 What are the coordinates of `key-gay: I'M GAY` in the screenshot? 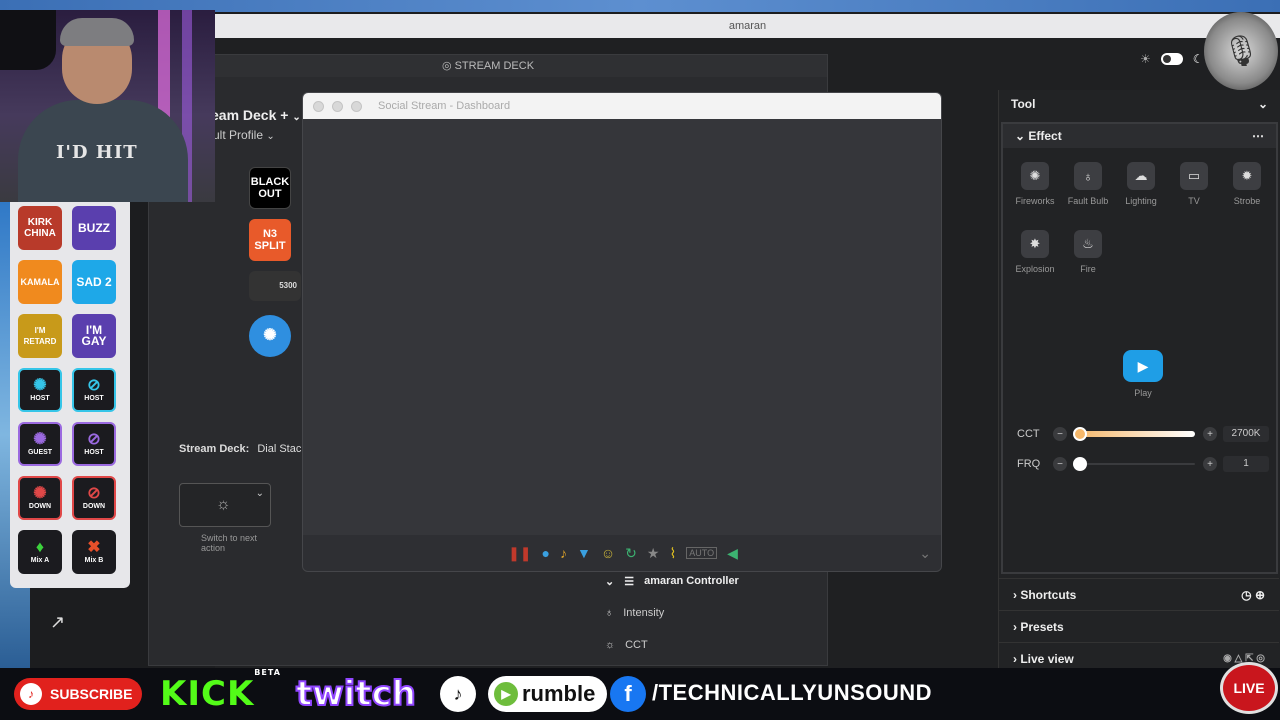 It's located at (94, 336).